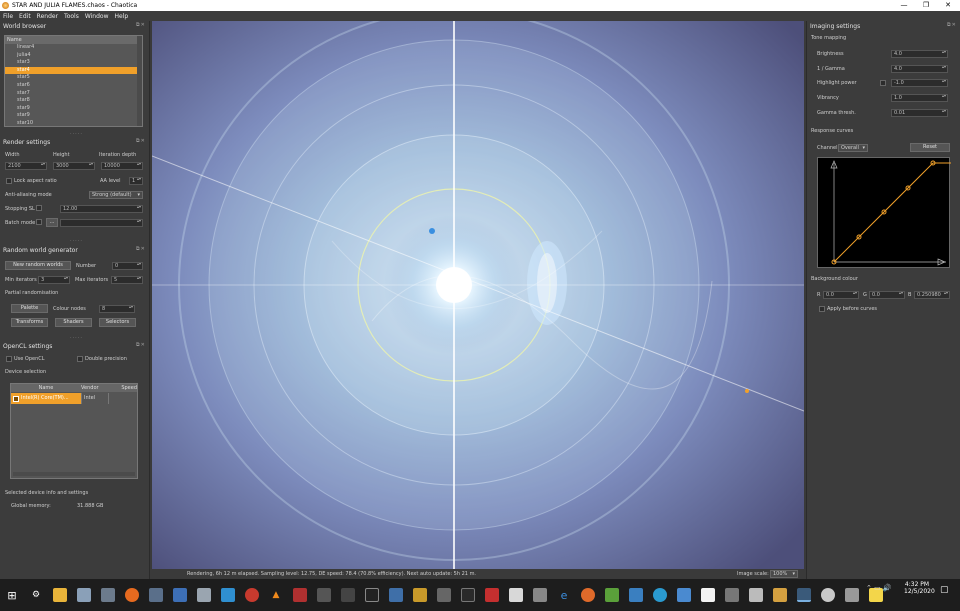 This screenshot has width=960, height=611. Describe the element at coordinates (71, 16) in the screenshot. I see `menu-tools: Tools` at that location.